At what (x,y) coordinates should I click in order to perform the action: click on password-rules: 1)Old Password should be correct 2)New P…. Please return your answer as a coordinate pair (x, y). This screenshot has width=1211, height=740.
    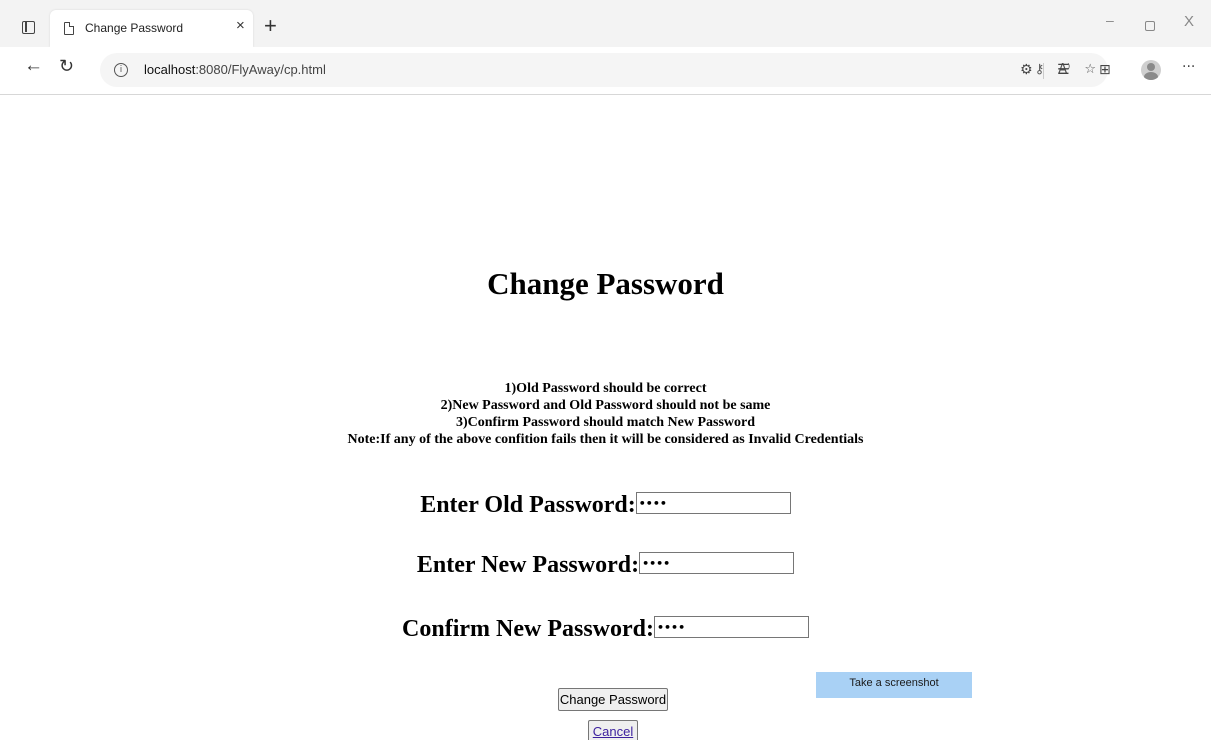
    Looking at the image, I should click on (605, 414).